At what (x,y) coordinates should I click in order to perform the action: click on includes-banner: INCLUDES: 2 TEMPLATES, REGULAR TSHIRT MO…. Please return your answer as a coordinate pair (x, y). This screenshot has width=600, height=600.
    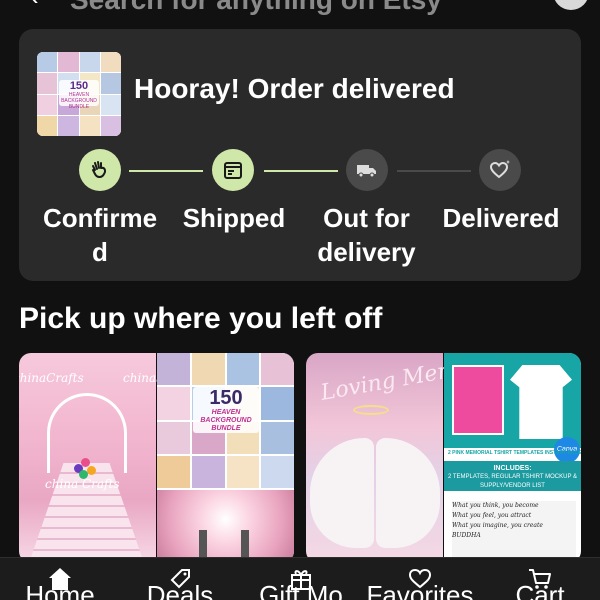
    Looking at the image, I should click on (512, 476).